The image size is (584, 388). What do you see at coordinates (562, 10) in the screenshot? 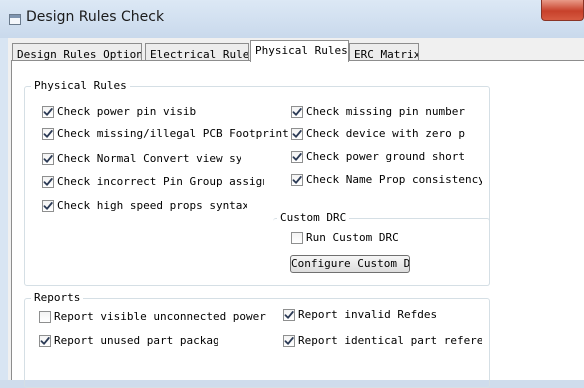
I see `close-button` at bounding box center [562, 10].